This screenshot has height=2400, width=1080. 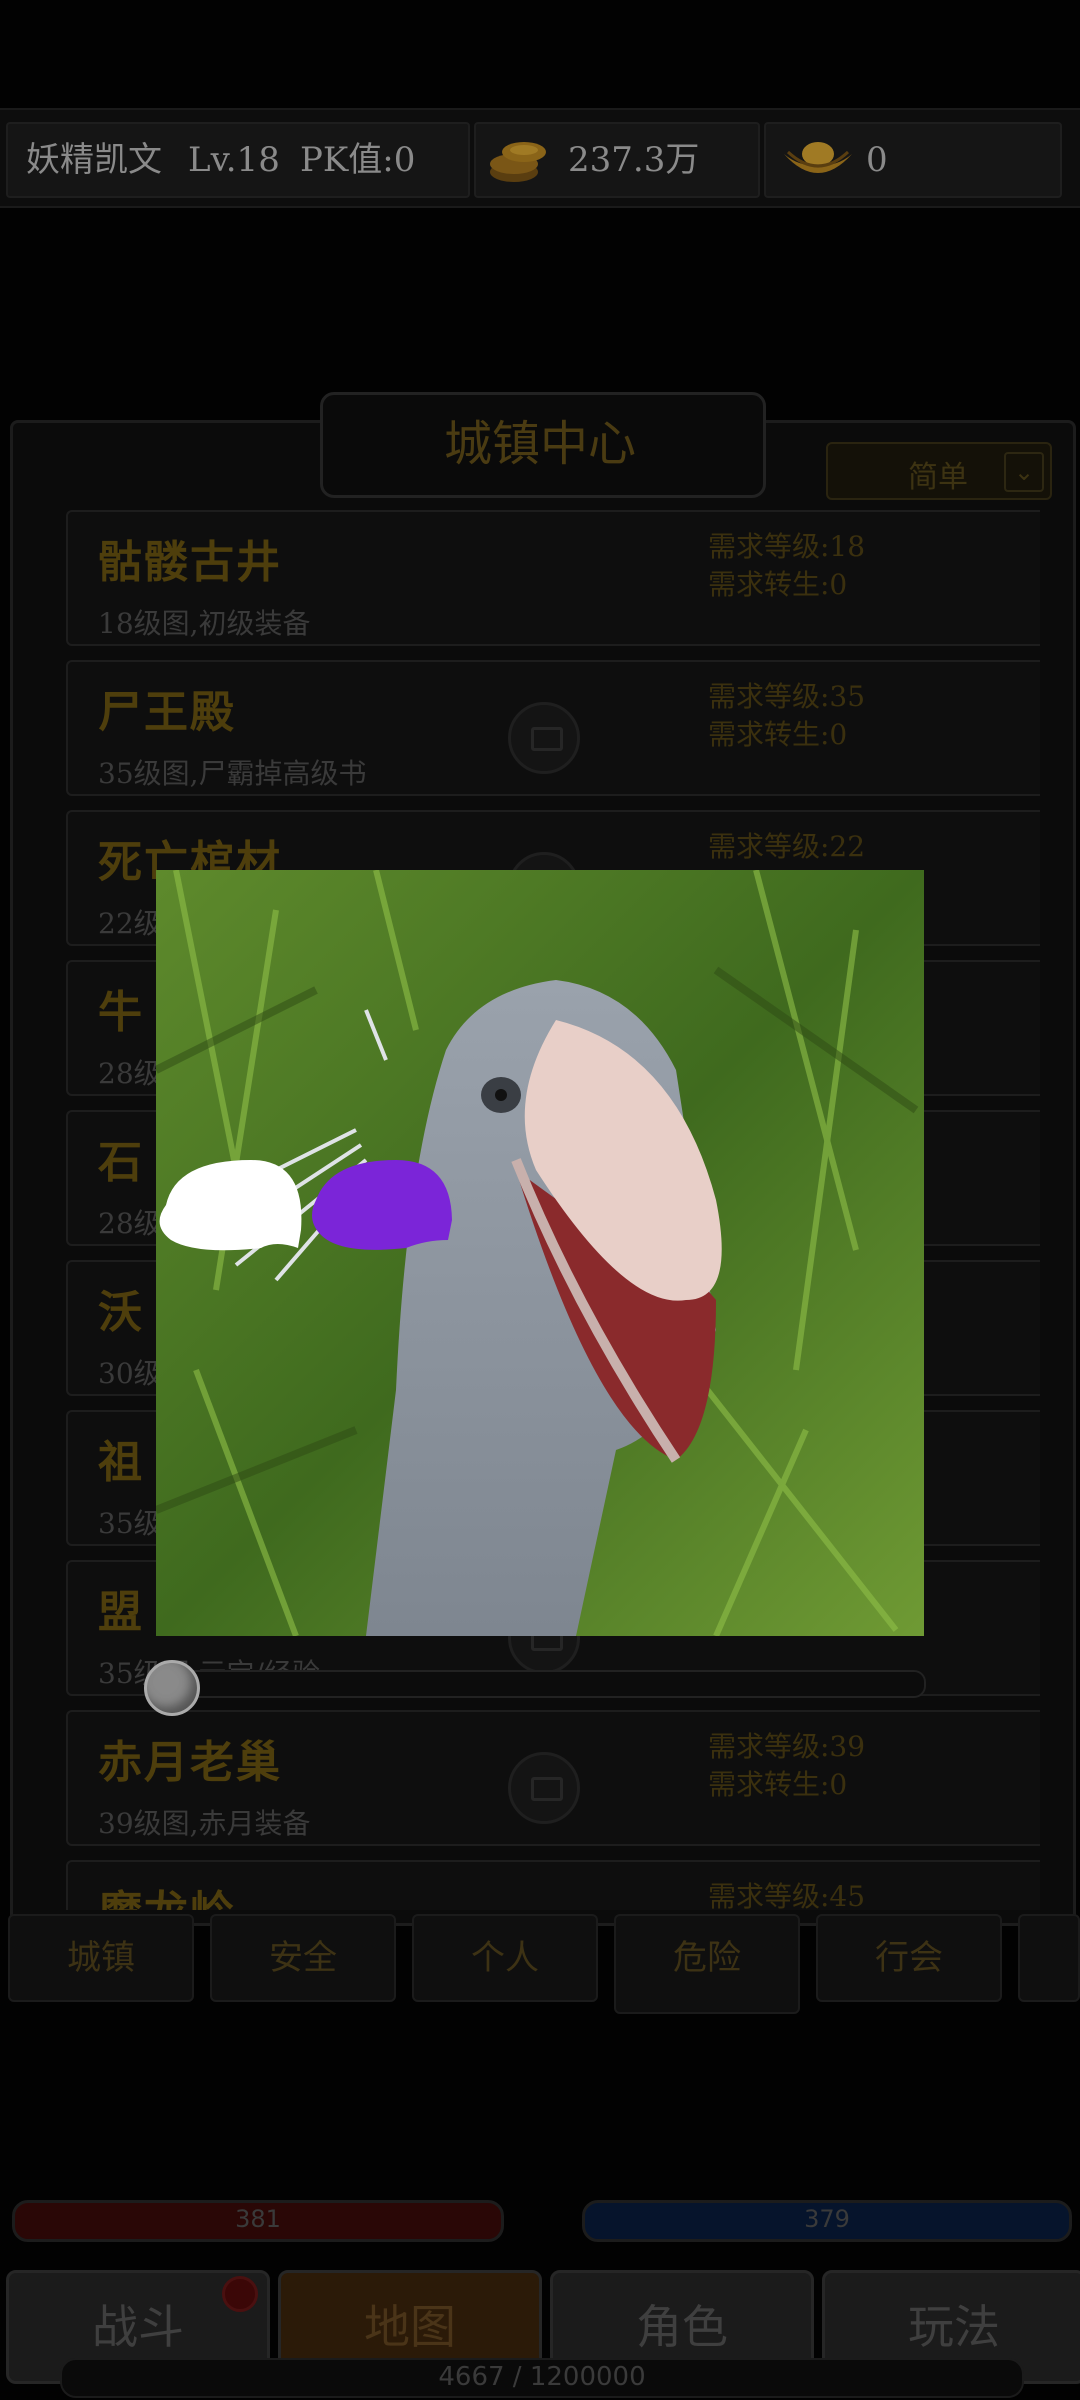 I want to click on ingot-amount: 0, so click(x=877, y=160).